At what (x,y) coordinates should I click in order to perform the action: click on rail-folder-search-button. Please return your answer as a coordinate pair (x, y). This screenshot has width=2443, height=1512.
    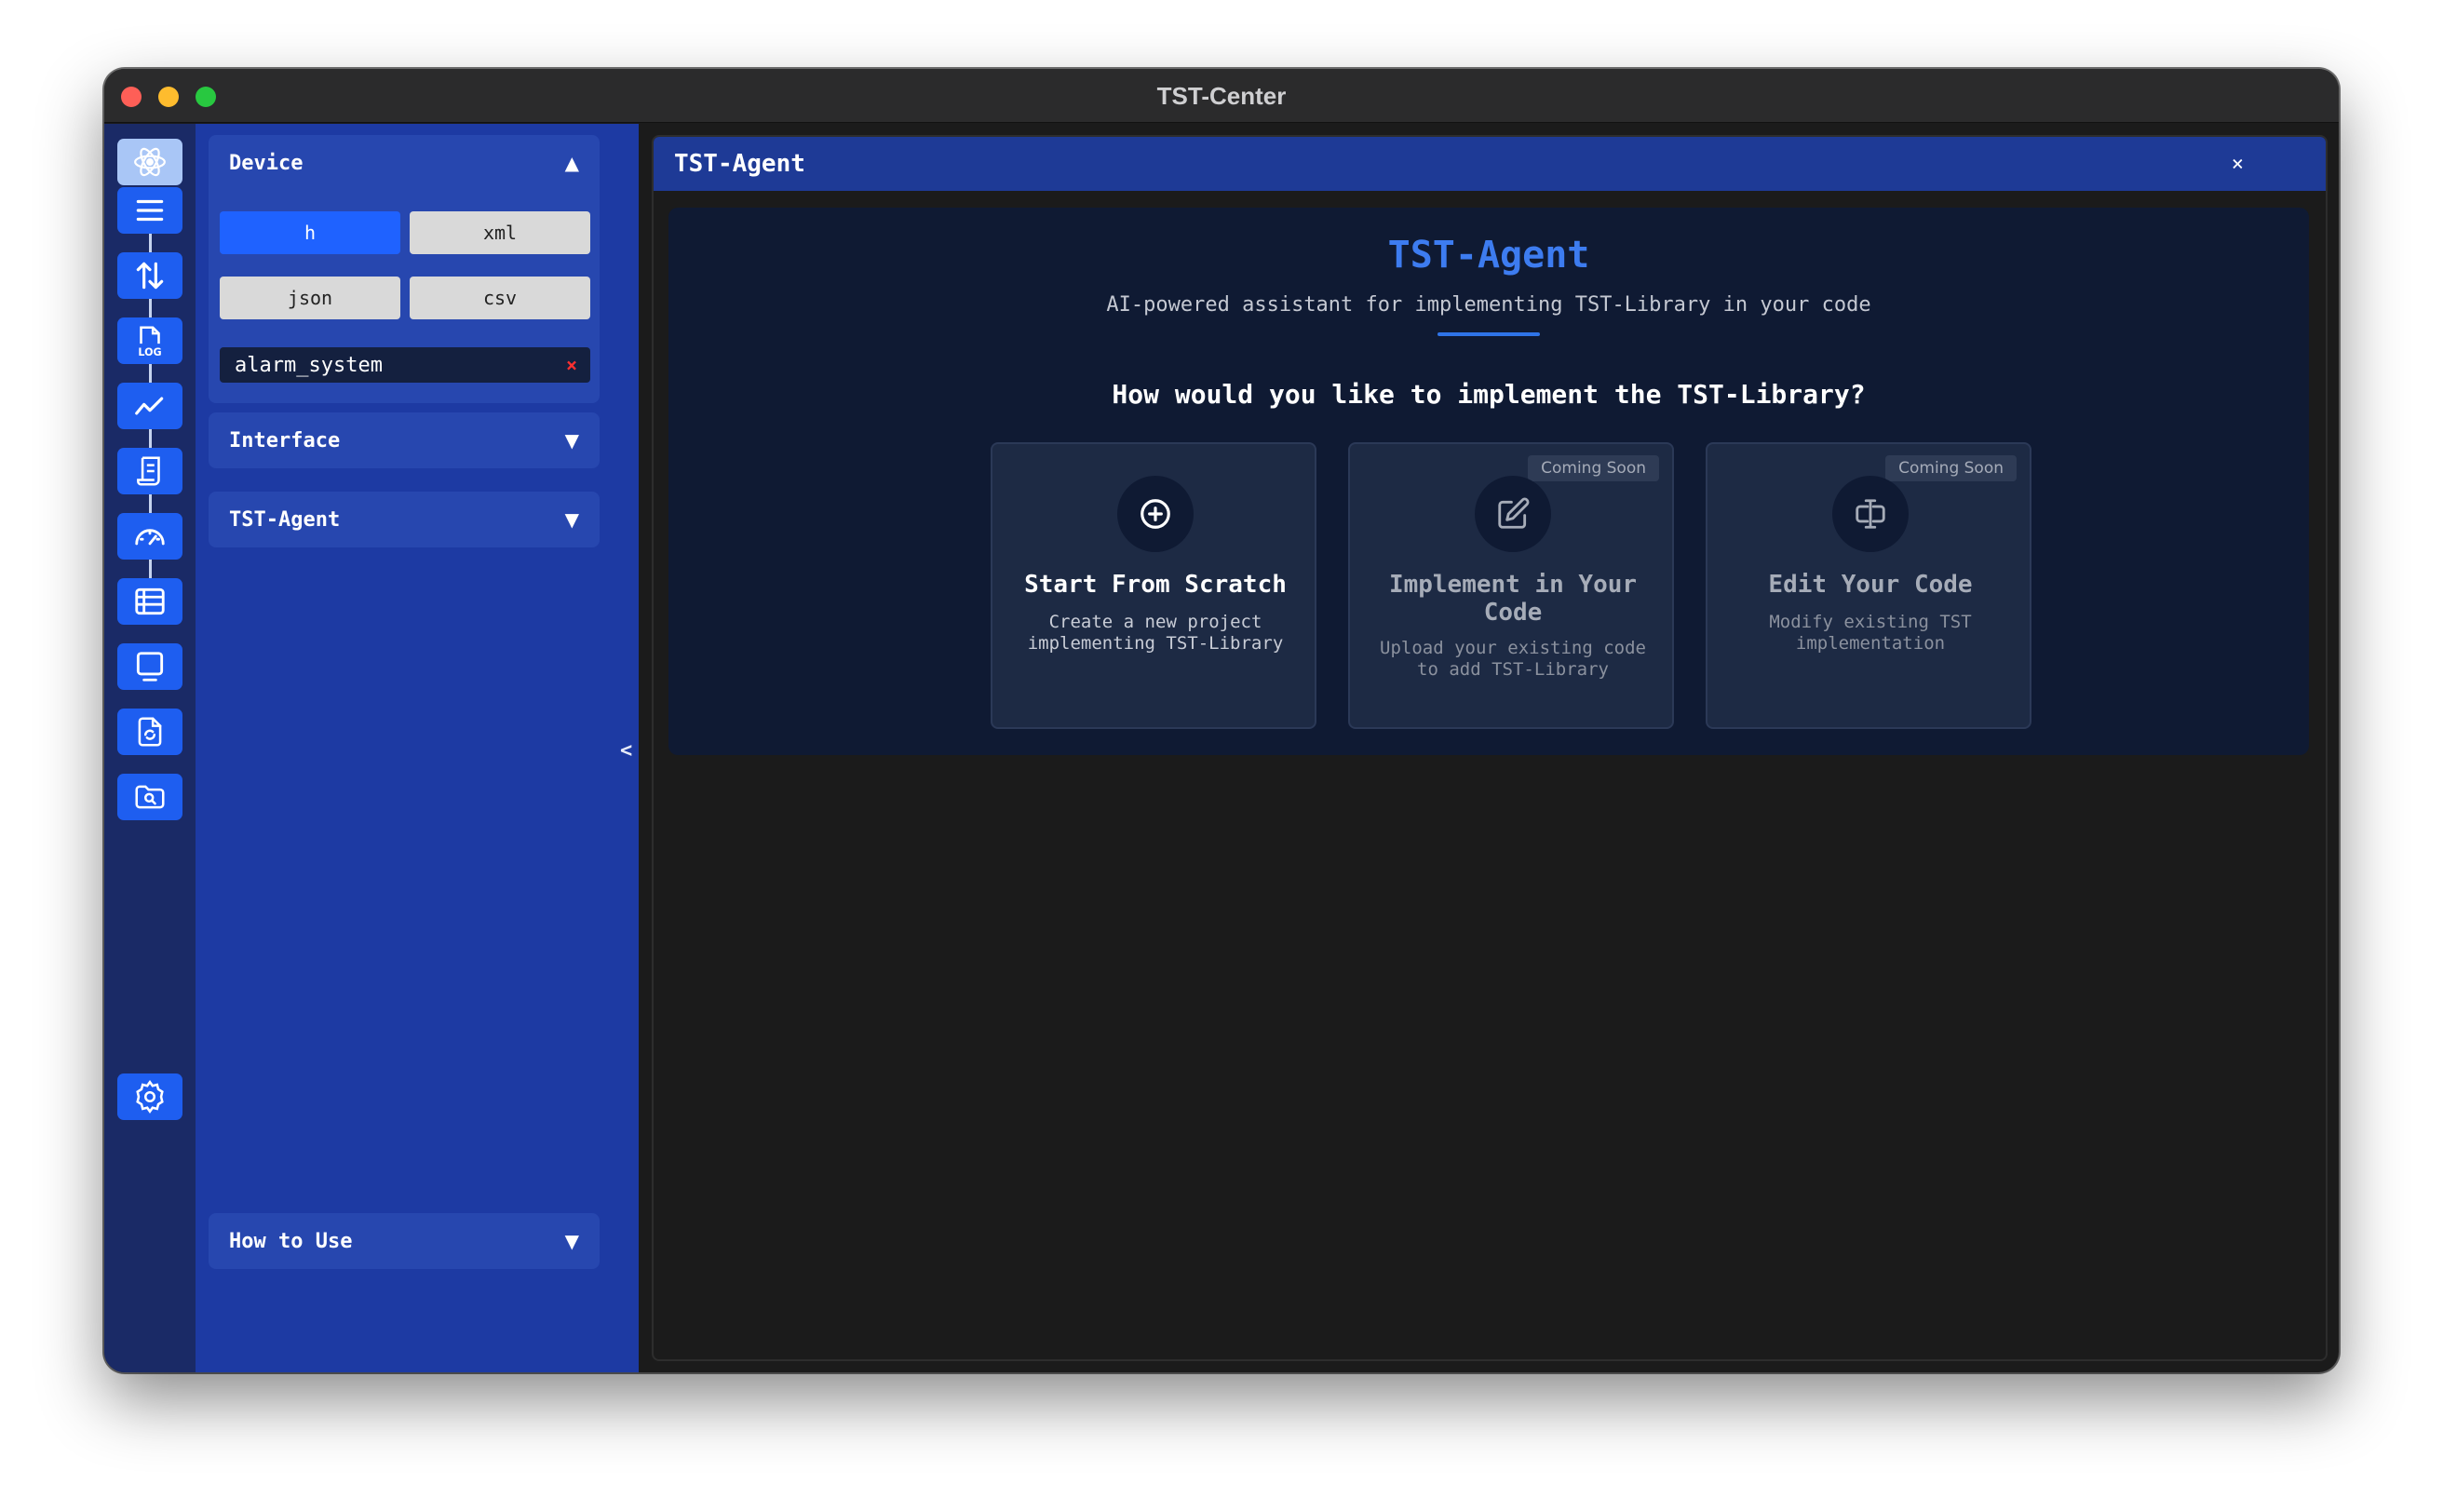
    Looking at the image, I should click on (149, 797).